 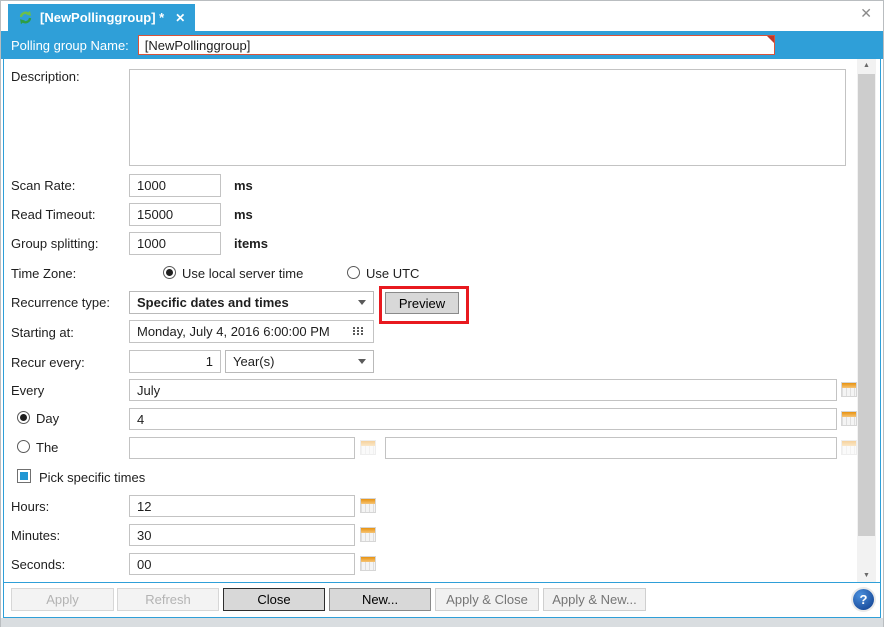 I want to click on name-field-wrap, so click(x=456, y=45).